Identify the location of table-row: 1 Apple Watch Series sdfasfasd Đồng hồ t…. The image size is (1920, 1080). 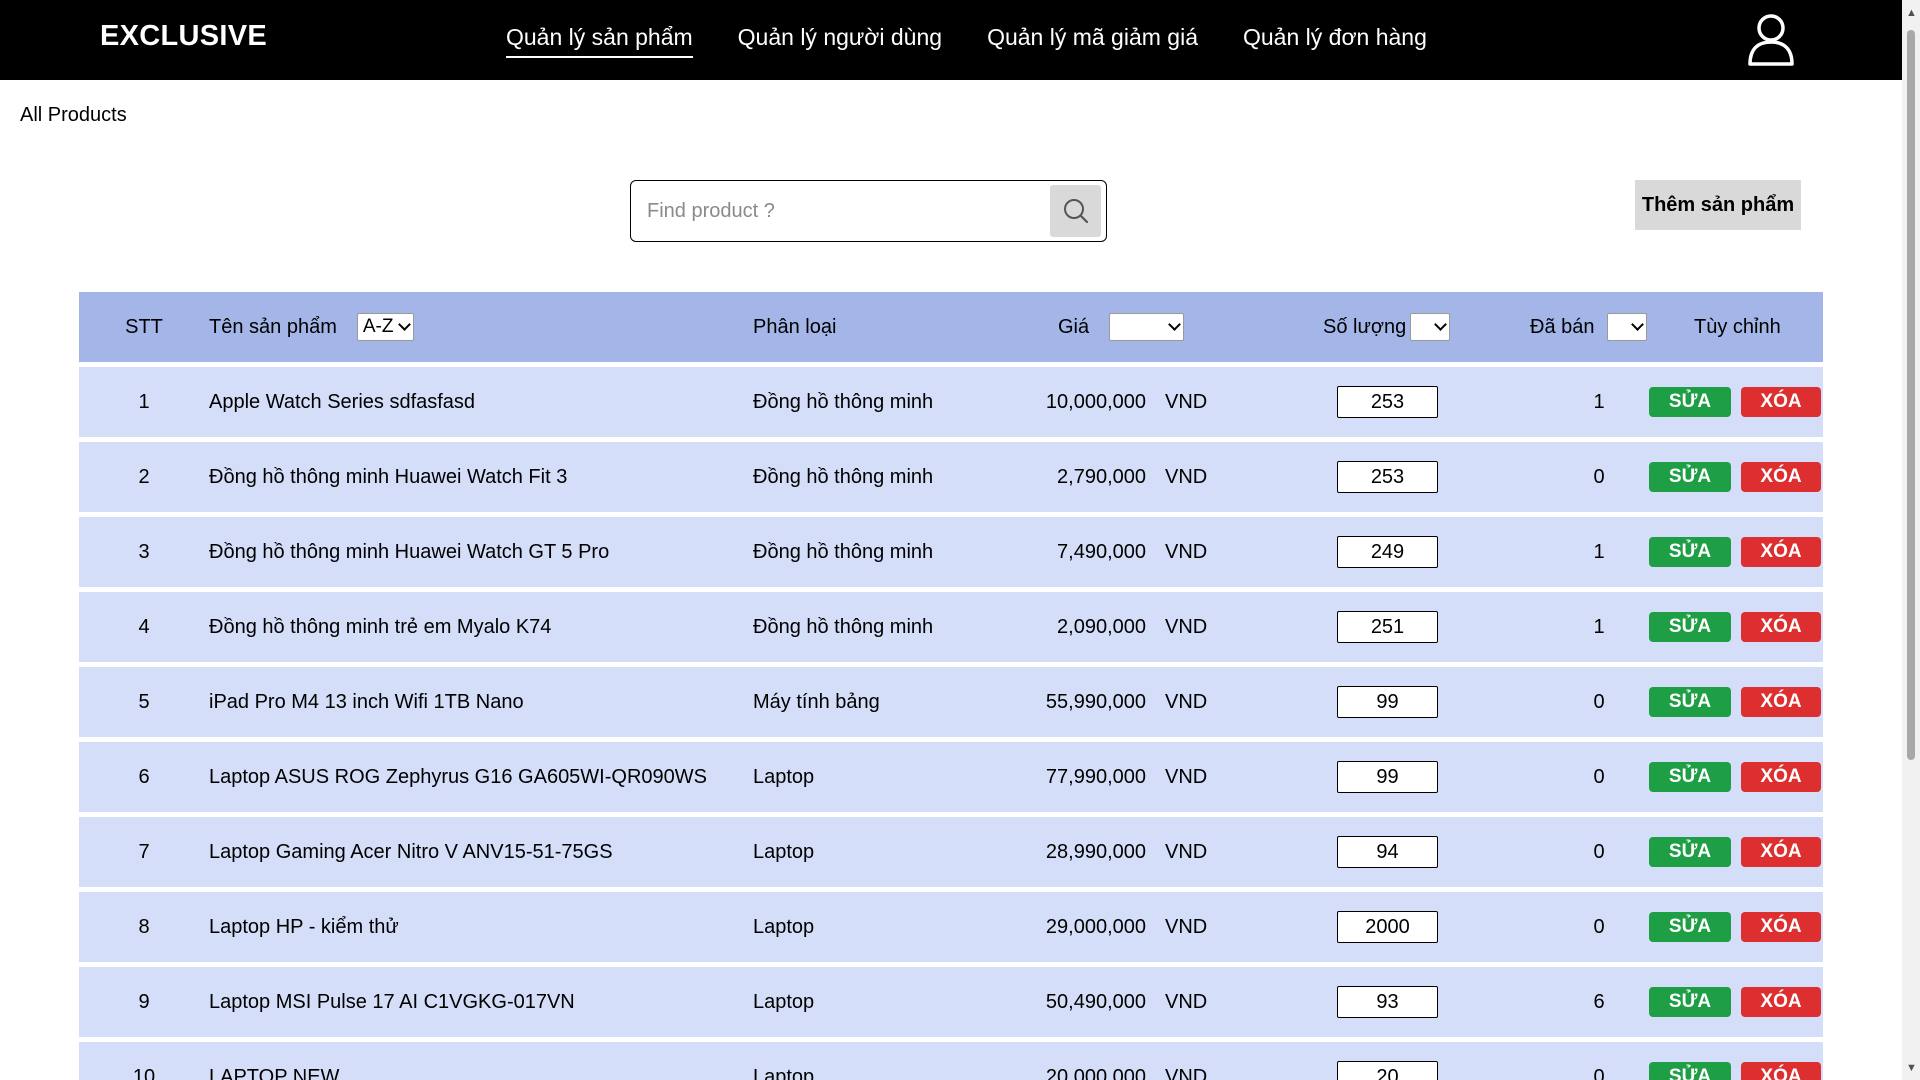
(951, 402).